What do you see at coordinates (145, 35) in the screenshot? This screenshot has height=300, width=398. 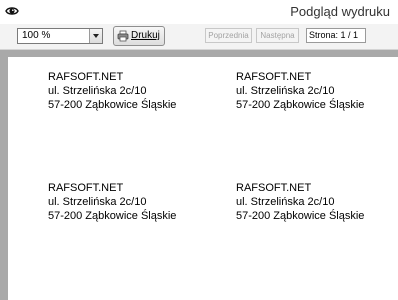 I see `print-button-label: Drukuj` at bounding box center [145, 35].